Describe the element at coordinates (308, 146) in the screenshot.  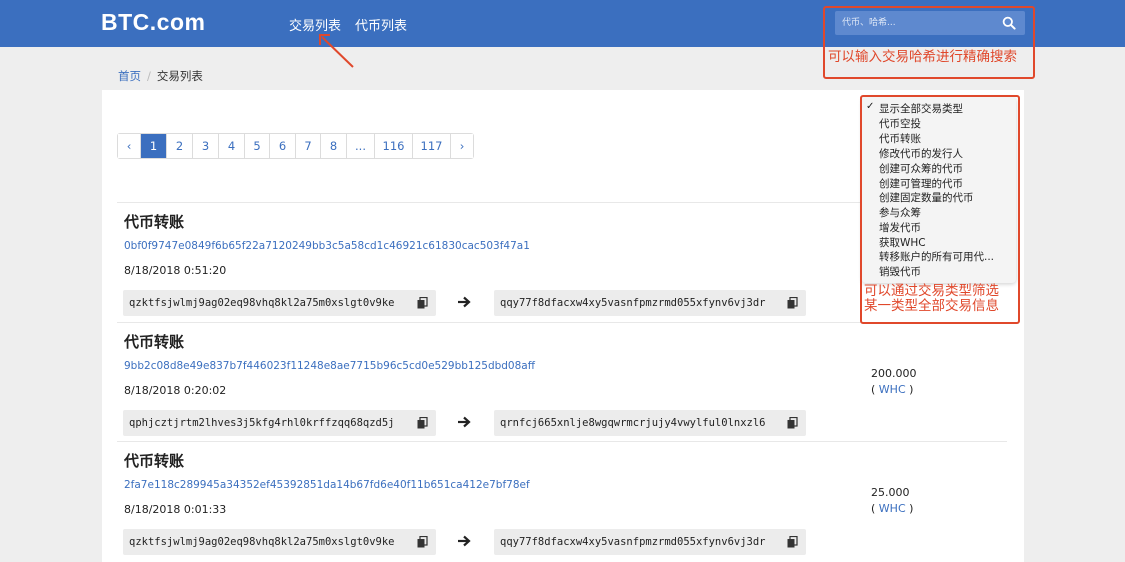
I see `page-button-7: 7` at that location.